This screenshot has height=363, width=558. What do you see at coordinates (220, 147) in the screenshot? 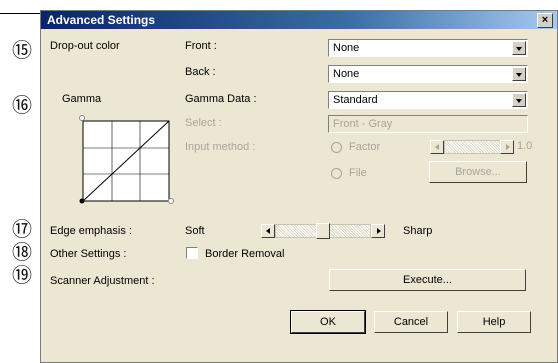
I see `input-method-label: Input method :` at bounding box center [220, 147].